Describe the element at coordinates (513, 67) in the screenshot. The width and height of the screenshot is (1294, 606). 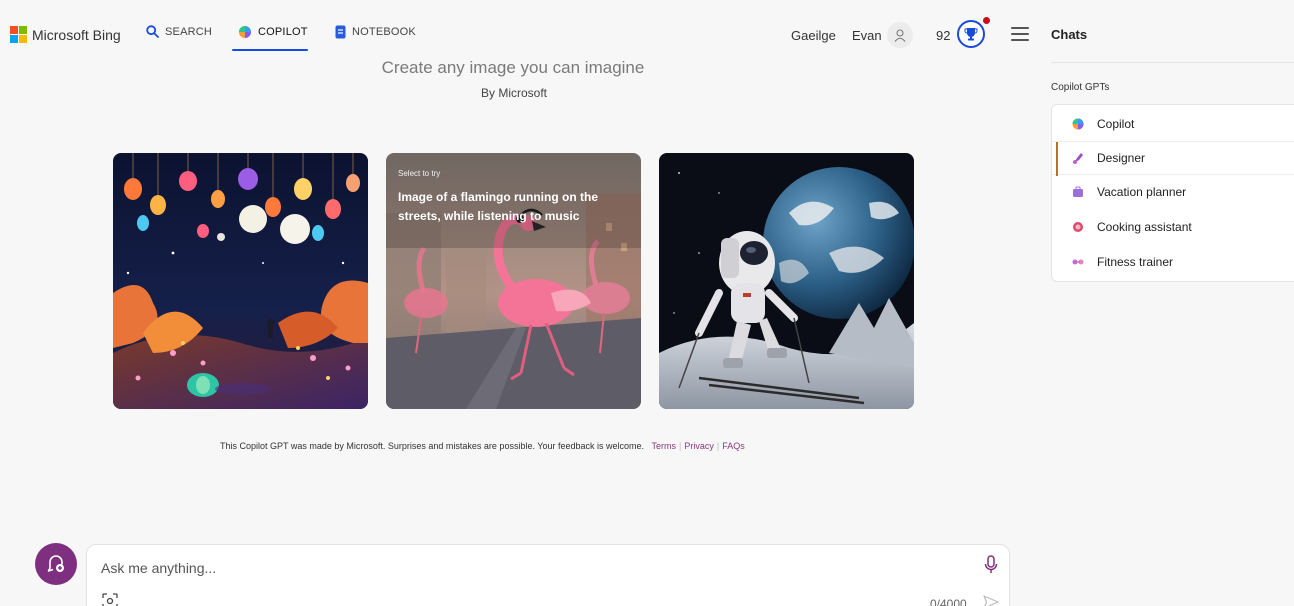
I see `page-title: Create any image you can imagine` at that location.